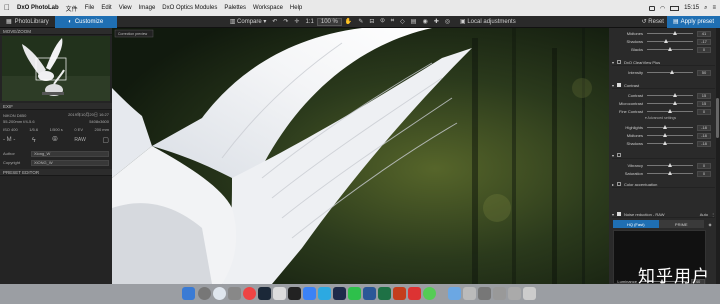  Describe the element at coordinates (234, 293) in the screenshot. I see `photos-icon` at that location.